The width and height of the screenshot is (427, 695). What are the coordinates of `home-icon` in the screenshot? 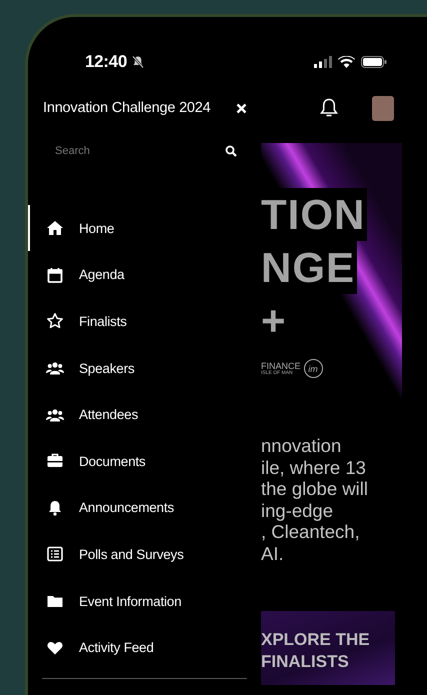 It's located at (55, 228).